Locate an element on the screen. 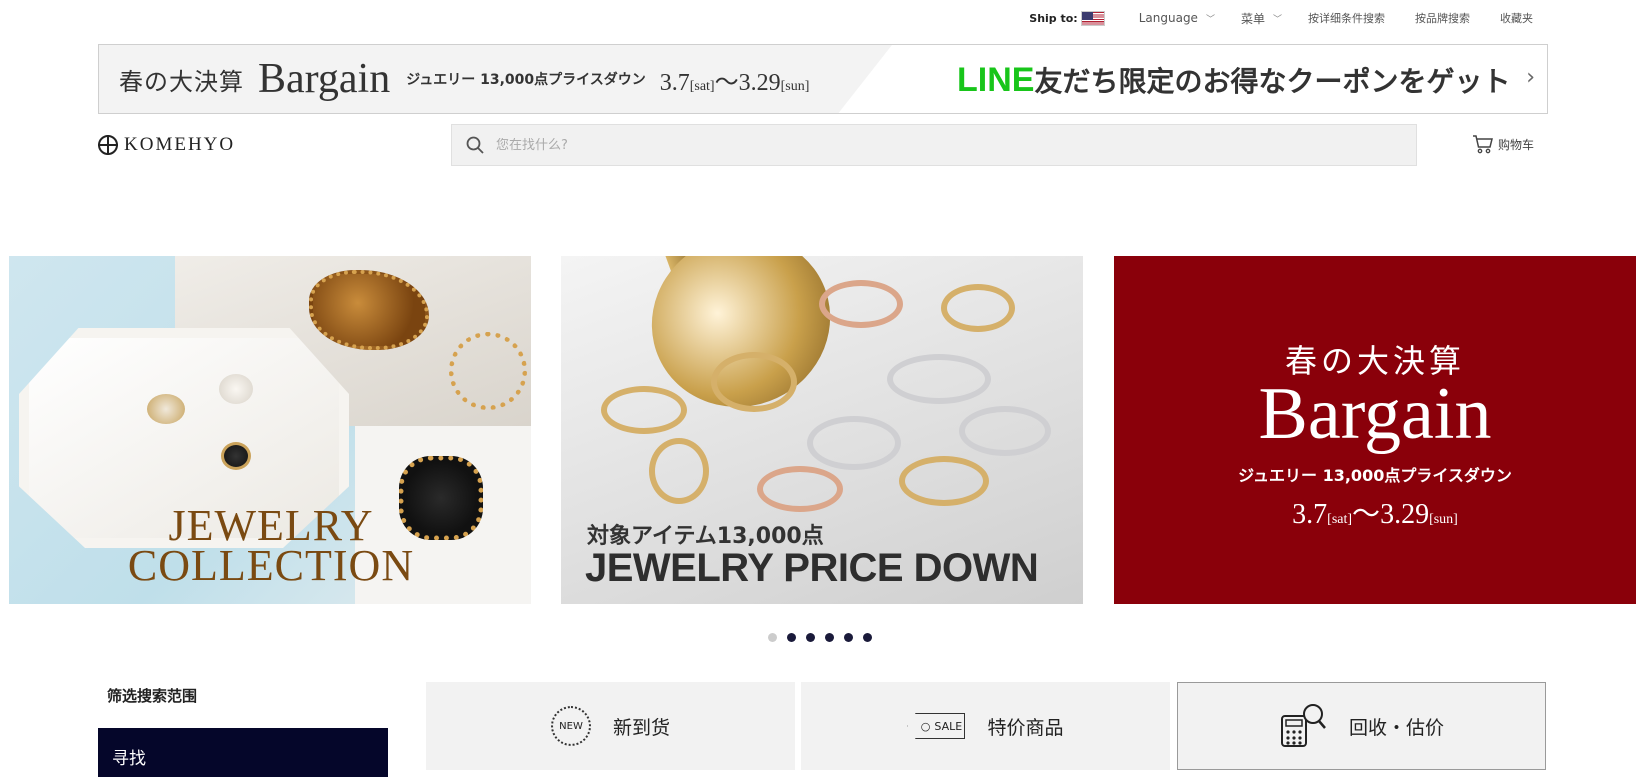  logo-mark-icon is located at coordinates (108, 145).